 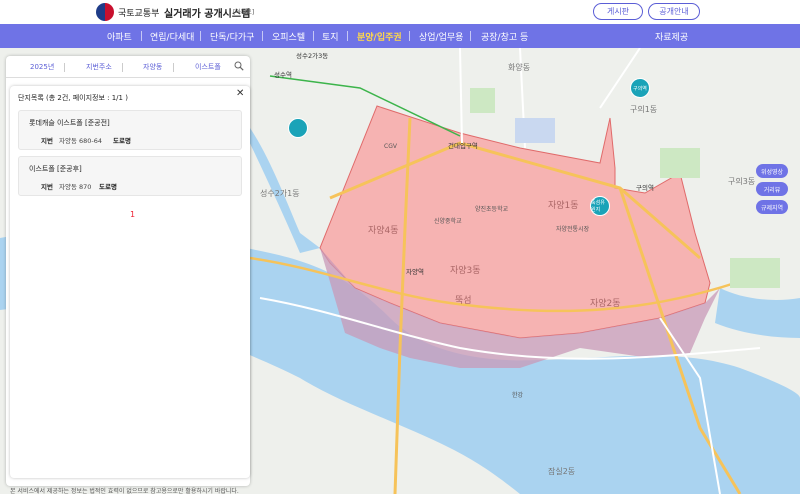 What do you see at coordinates (81, 141) in the screenshot?
I see `lot-value: 자양동 680-64` at bounding box center [81, 141].